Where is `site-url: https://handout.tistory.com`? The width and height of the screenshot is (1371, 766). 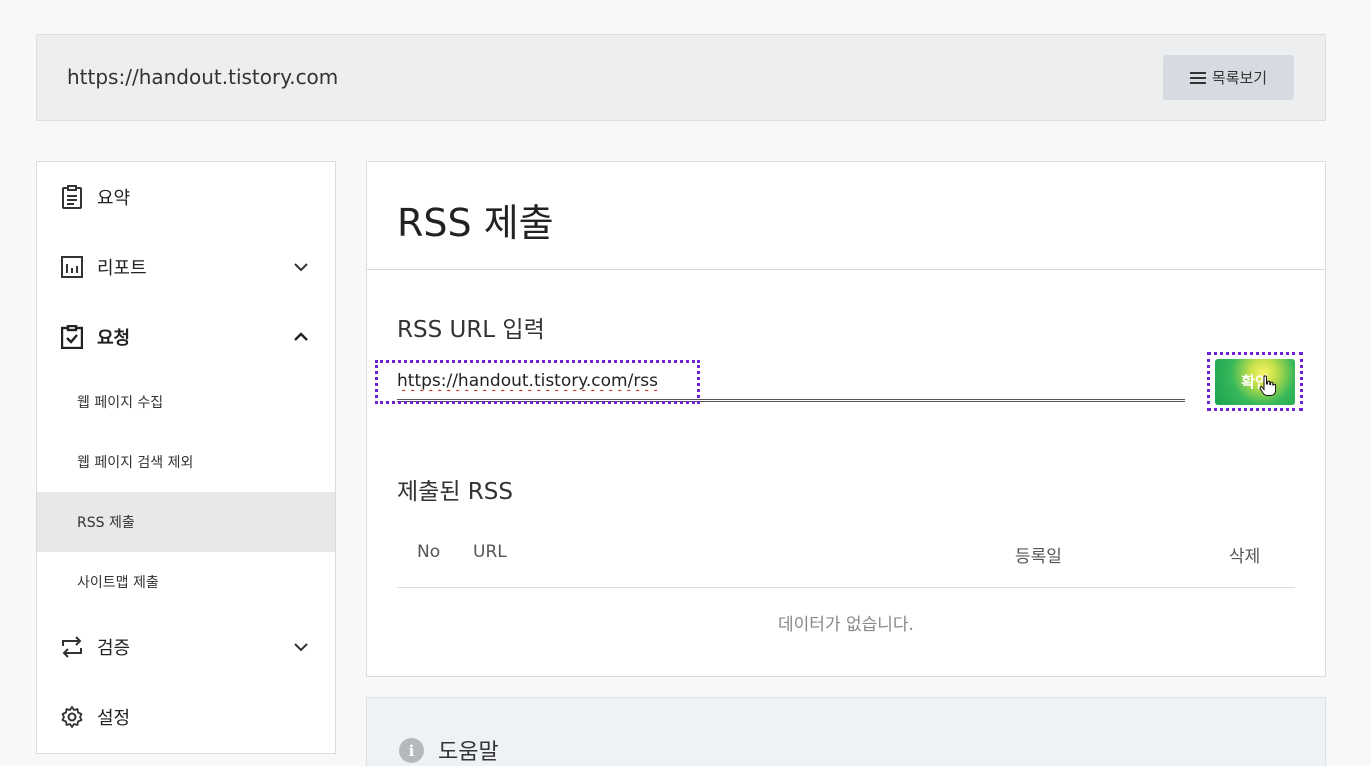
site-url: https://handout.tistory.com is located at coordinates (203, 77).